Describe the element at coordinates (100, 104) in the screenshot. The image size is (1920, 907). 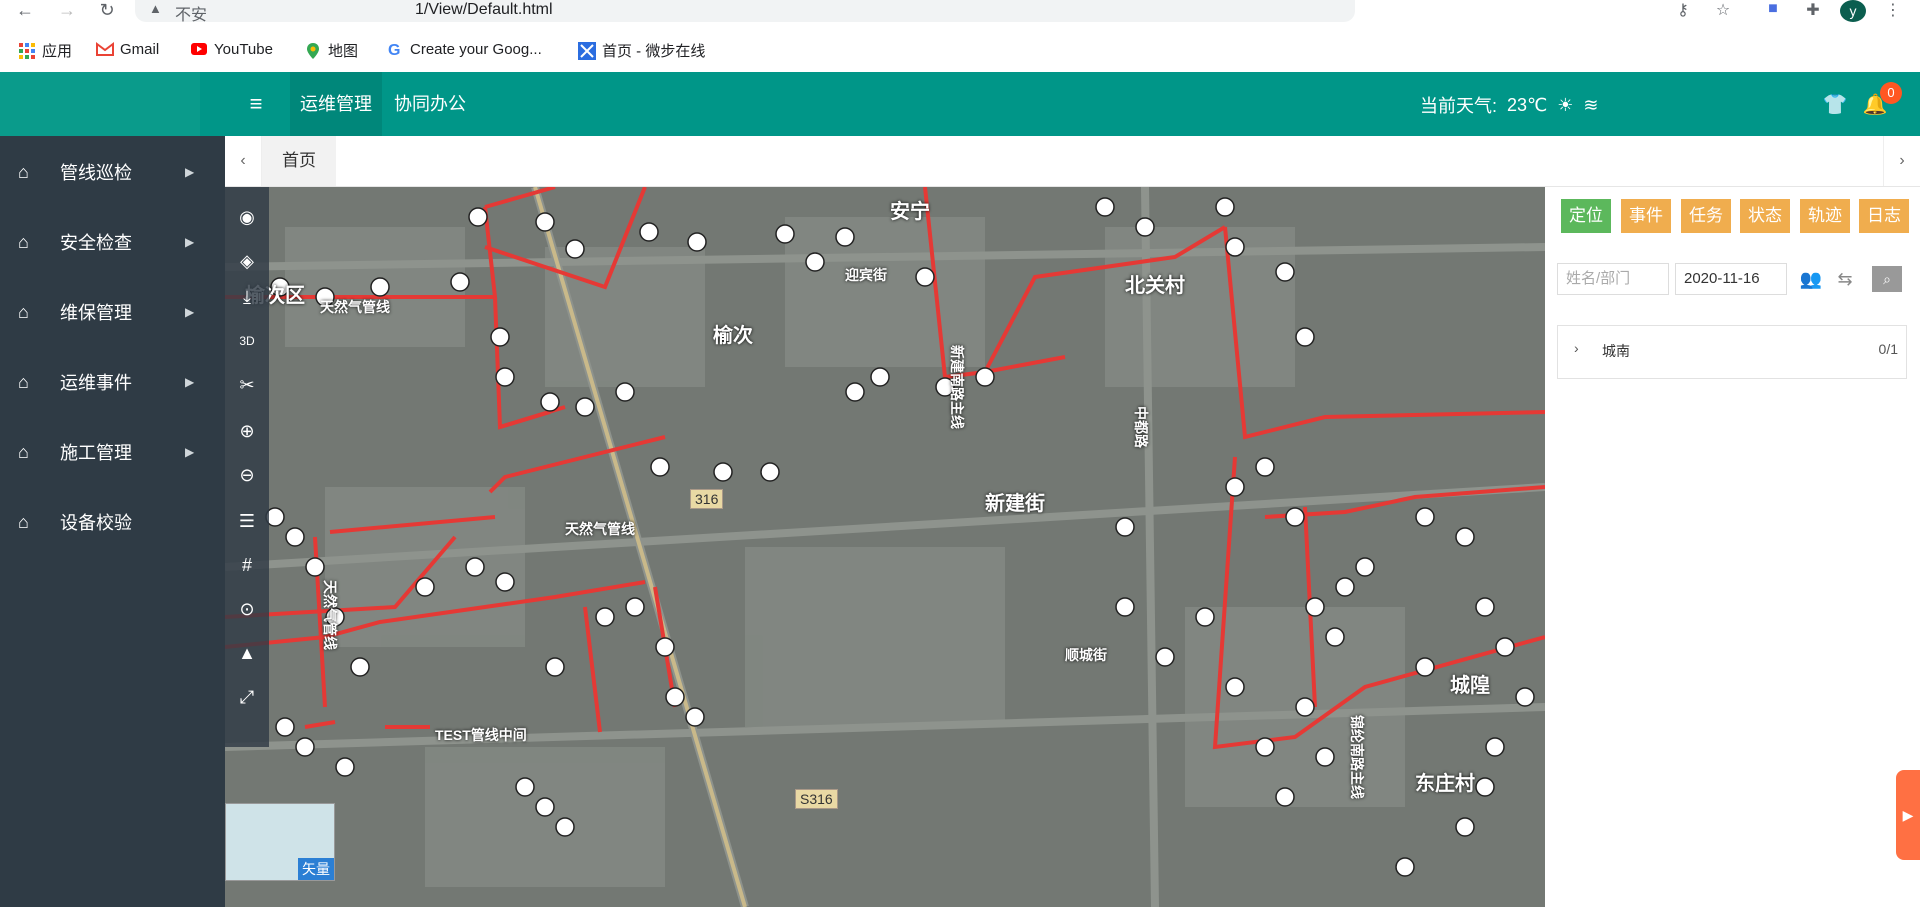
I see `logo` at that location.